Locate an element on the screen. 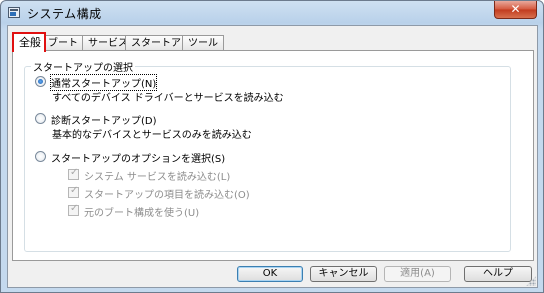 This screenshot has height=293, width=544. radio-description: 基本的なデバイスとサービスのみを読み込む is located at coordinates (152, 135).